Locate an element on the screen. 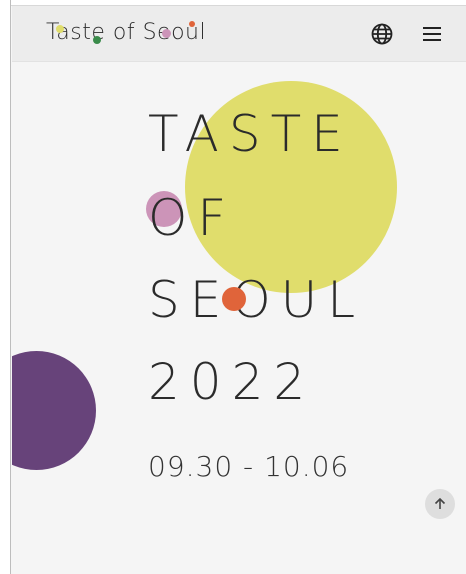 The width and height of the screenshot is (466, 574). globe-icon is located at coordinates (382, 34).